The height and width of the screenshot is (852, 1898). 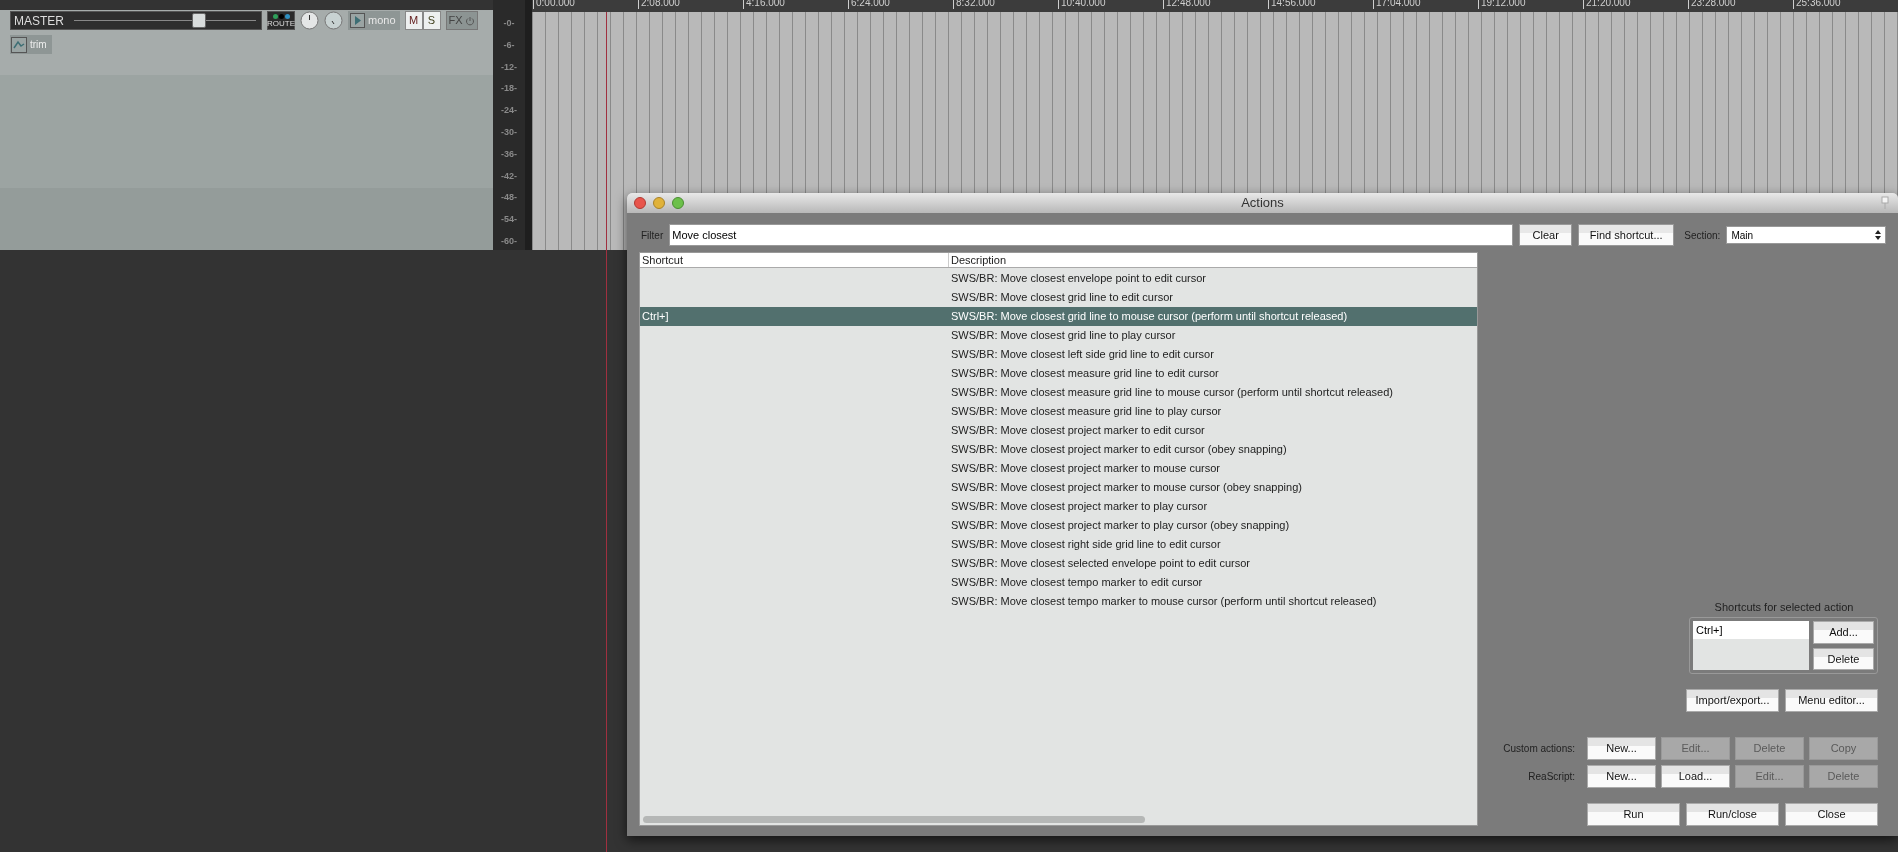 I want to click on power-icon, so click(x=469, y=20).